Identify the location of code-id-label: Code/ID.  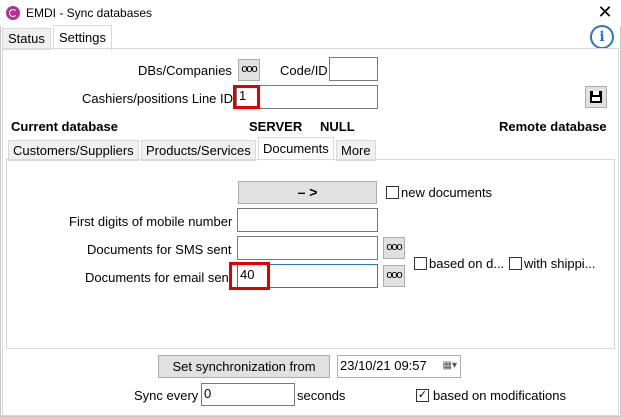
(304, 70).